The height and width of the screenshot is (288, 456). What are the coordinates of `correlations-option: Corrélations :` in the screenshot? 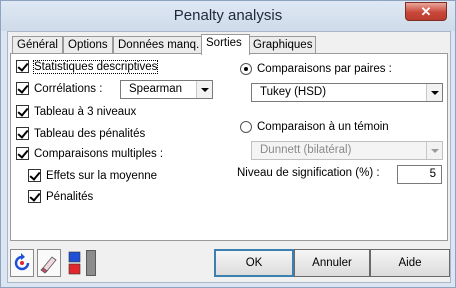 It's located at (59, 88).